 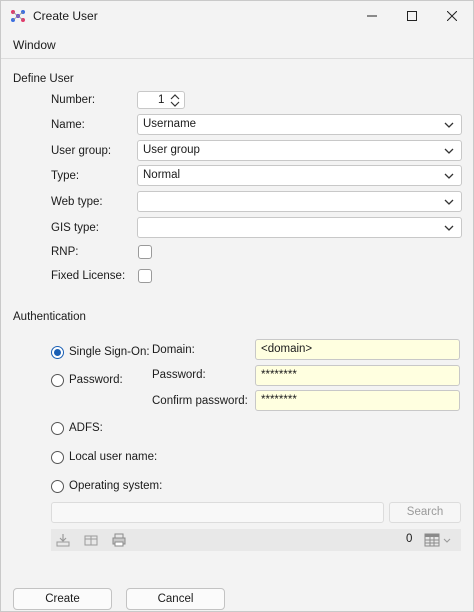 I want to click on cancel-button: Cancel, so click(x=175, y=599).